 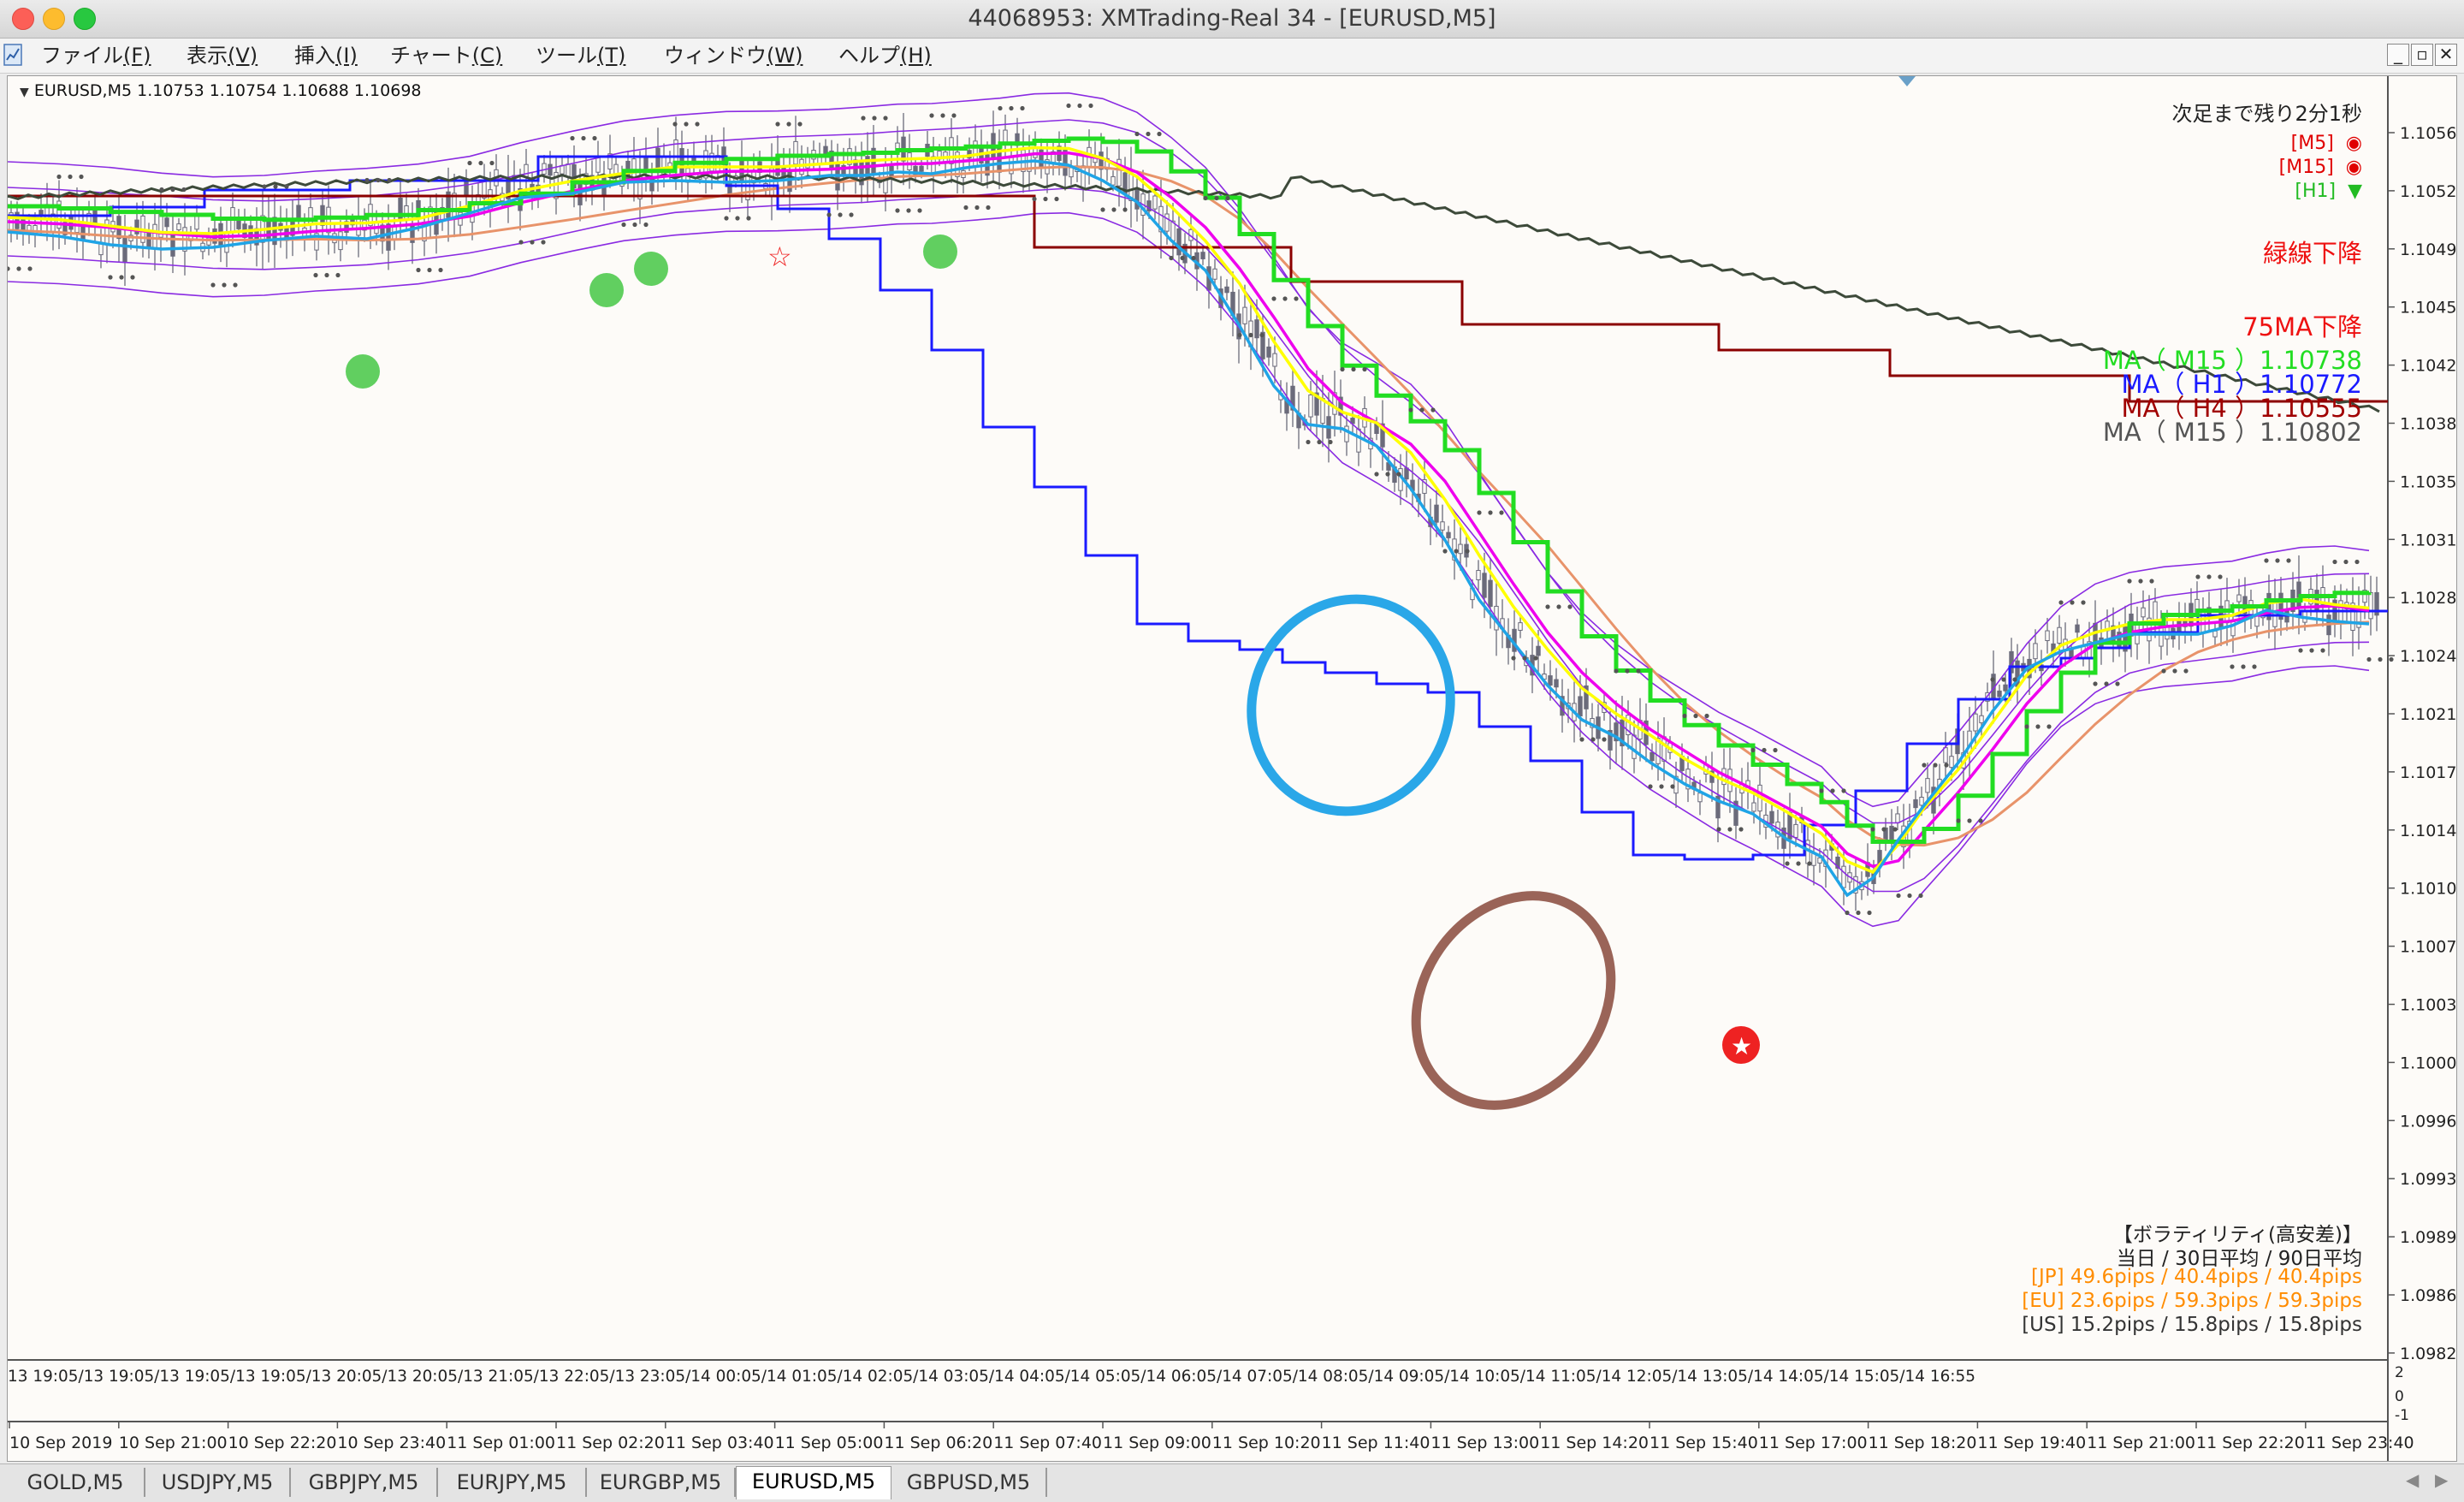 What do you see at coordinates (512, 1482) in the screenshot?
I see `tab-eurjpy: EURJPY,M5` at bounding box center [512, 1482].